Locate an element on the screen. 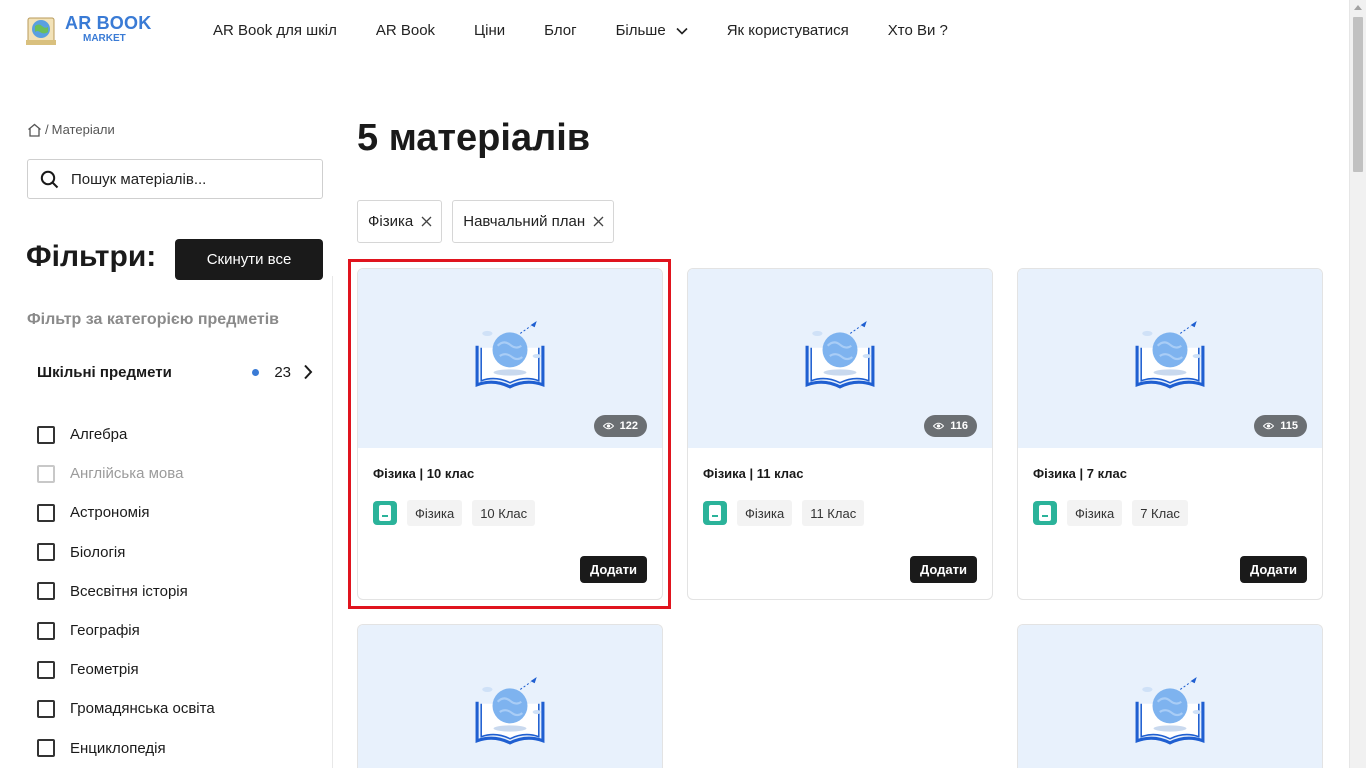 Image resolution: width=1366 pixels, height=768 pixels. subject-checkbox-geometry: Геометрія is located at coordinates (126, 669).